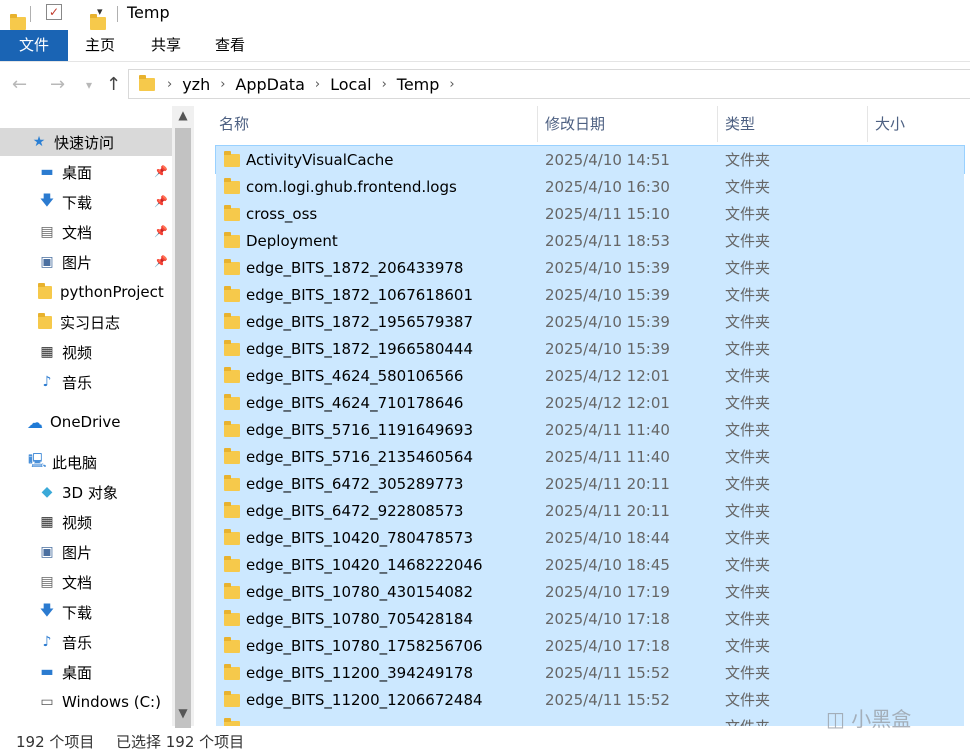  What do you see at coordinates (230, 45) in the screenshot?
I see `tab-view: 查看` at bounding box center [230, 45].